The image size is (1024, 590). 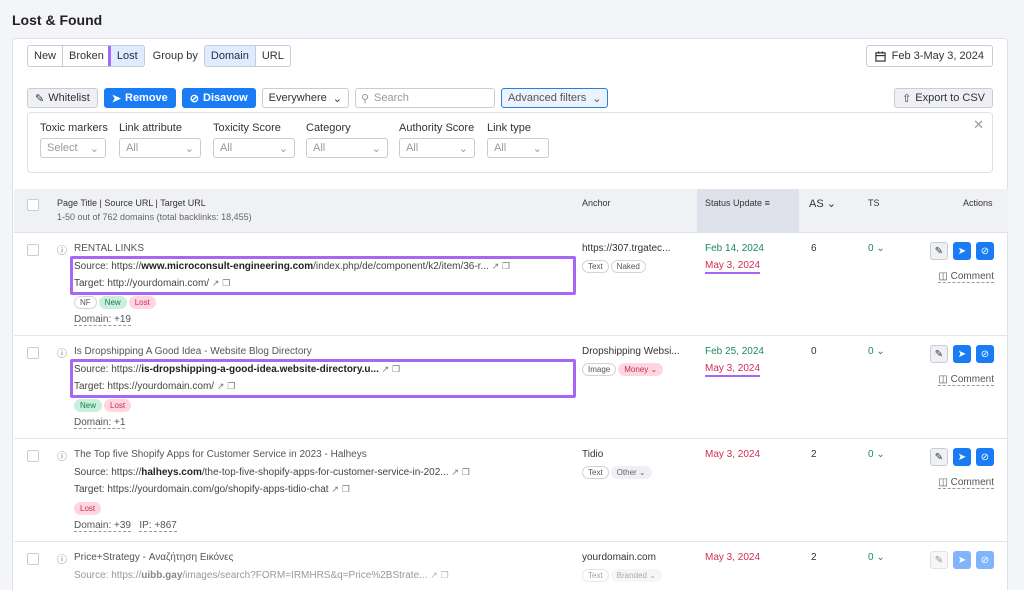 I want to click on category-select: All ⌄, so click(x=347, y=148).